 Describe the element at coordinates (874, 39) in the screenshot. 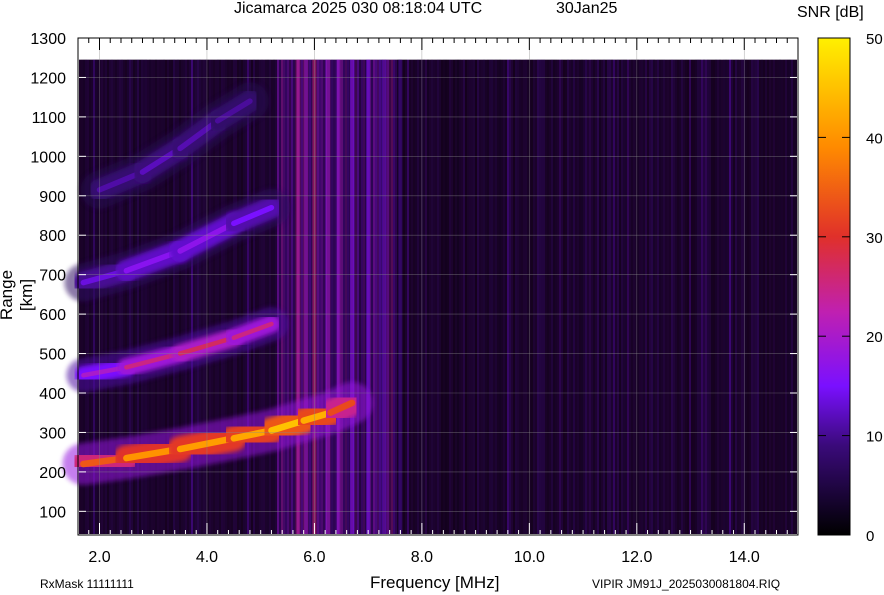

I see `colorbar-tick-label: 50` at that location.